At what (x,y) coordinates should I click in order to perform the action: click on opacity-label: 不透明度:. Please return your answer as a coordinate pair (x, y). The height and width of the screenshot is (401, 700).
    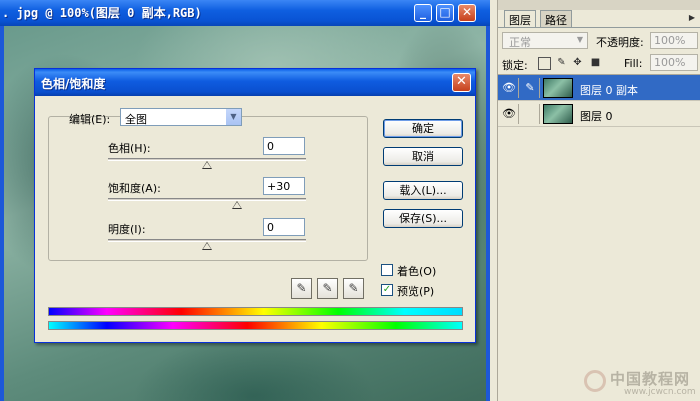
    Looking at the image, I should click on (620, 42).